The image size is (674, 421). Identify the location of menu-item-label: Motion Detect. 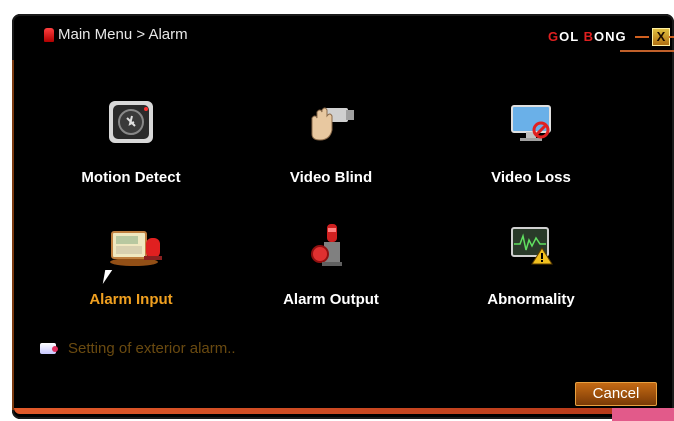
(131, 177).